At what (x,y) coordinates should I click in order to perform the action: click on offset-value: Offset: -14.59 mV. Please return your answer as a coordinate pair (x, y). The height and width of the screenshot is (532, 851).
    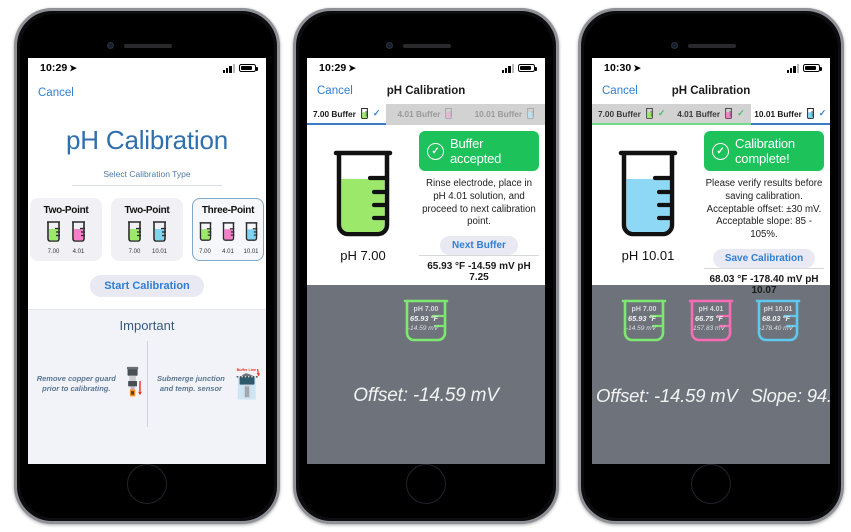
    Looking at the image, I should click on (426, 395).